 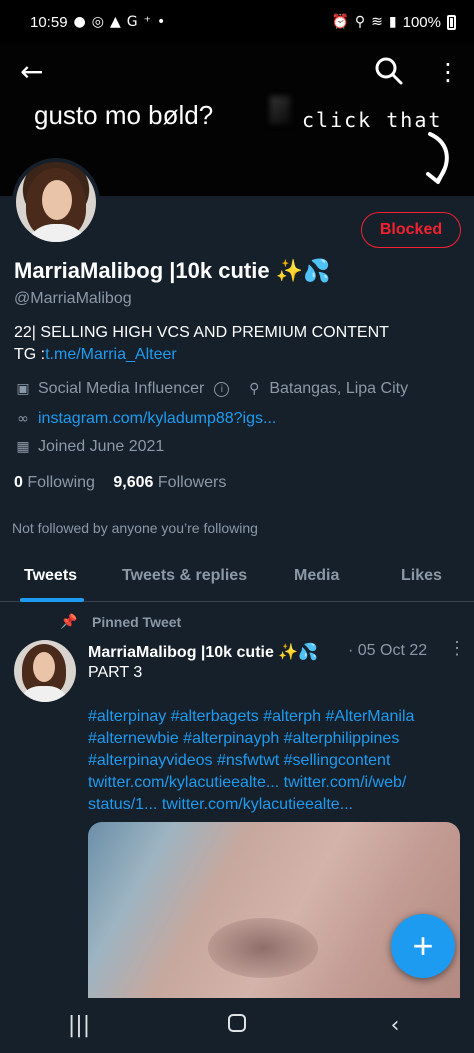 I want to click on home-icon, so click(x=237, y=1025).